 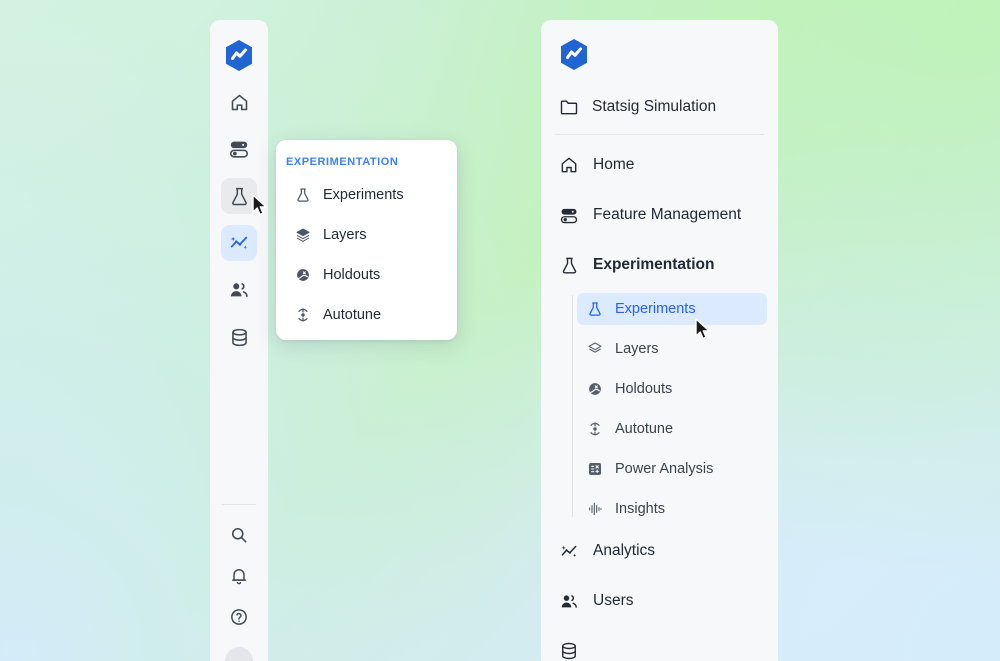 I want to click on rail-bottom-items, so click(x=239, y=580).